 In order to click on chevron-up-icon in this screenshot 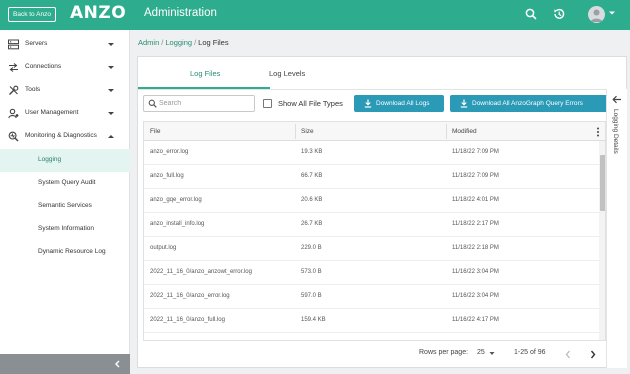, I will do `click(111, 136)`.